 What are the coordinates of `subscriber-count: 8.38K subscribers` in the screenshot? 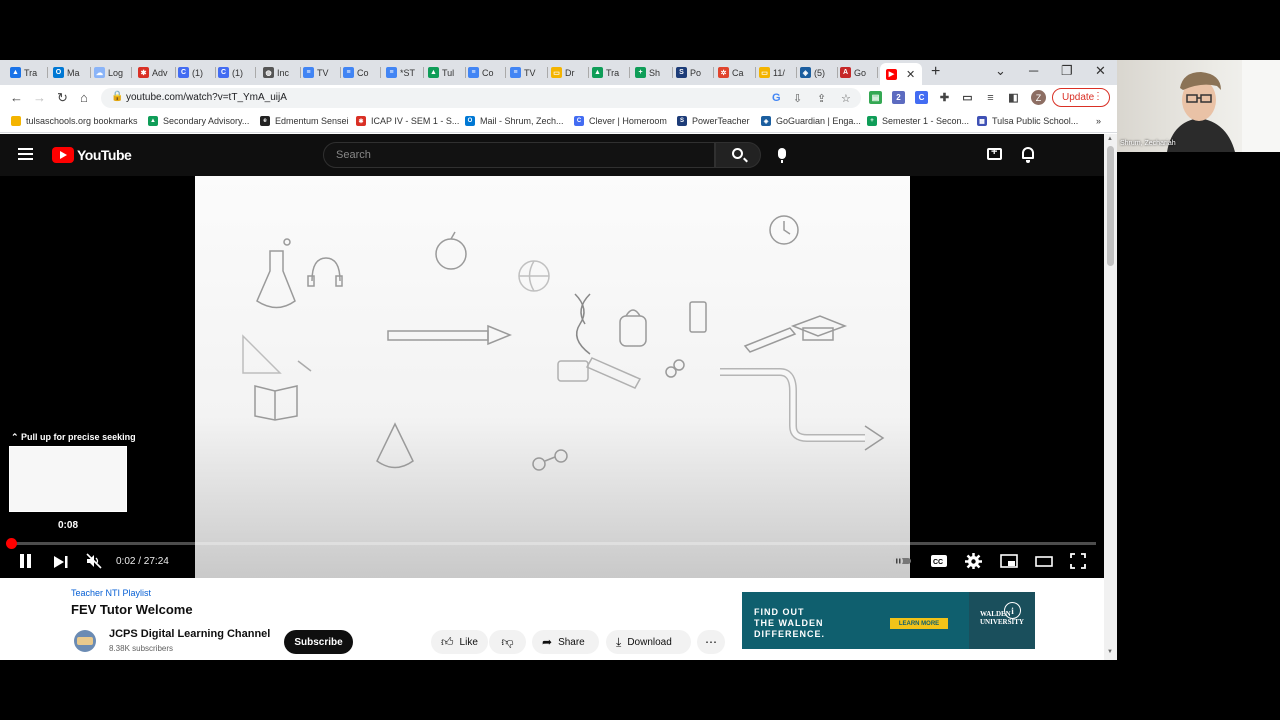 It's located at (141, 648).